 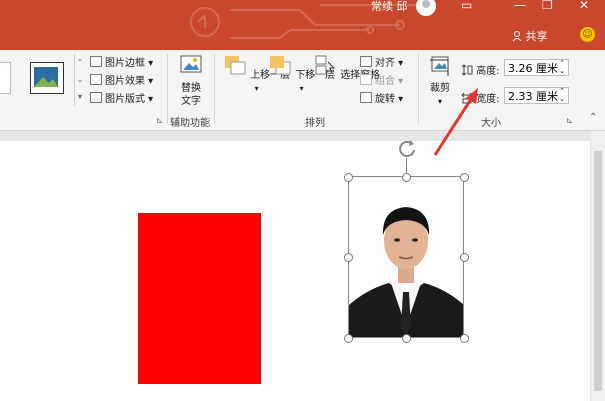 I want to click on pen-icon, so click(x=96, y=61).